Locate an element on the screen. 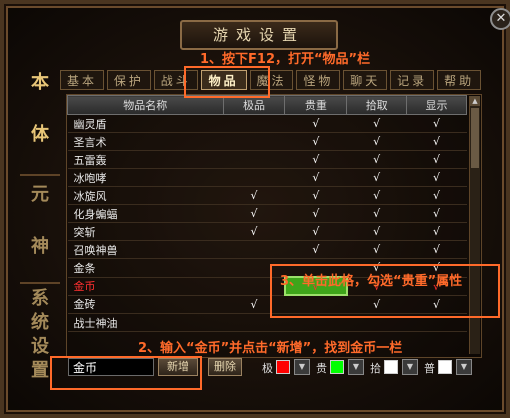  side-nav-char-1: 本 is located at coordinates (40, 83).